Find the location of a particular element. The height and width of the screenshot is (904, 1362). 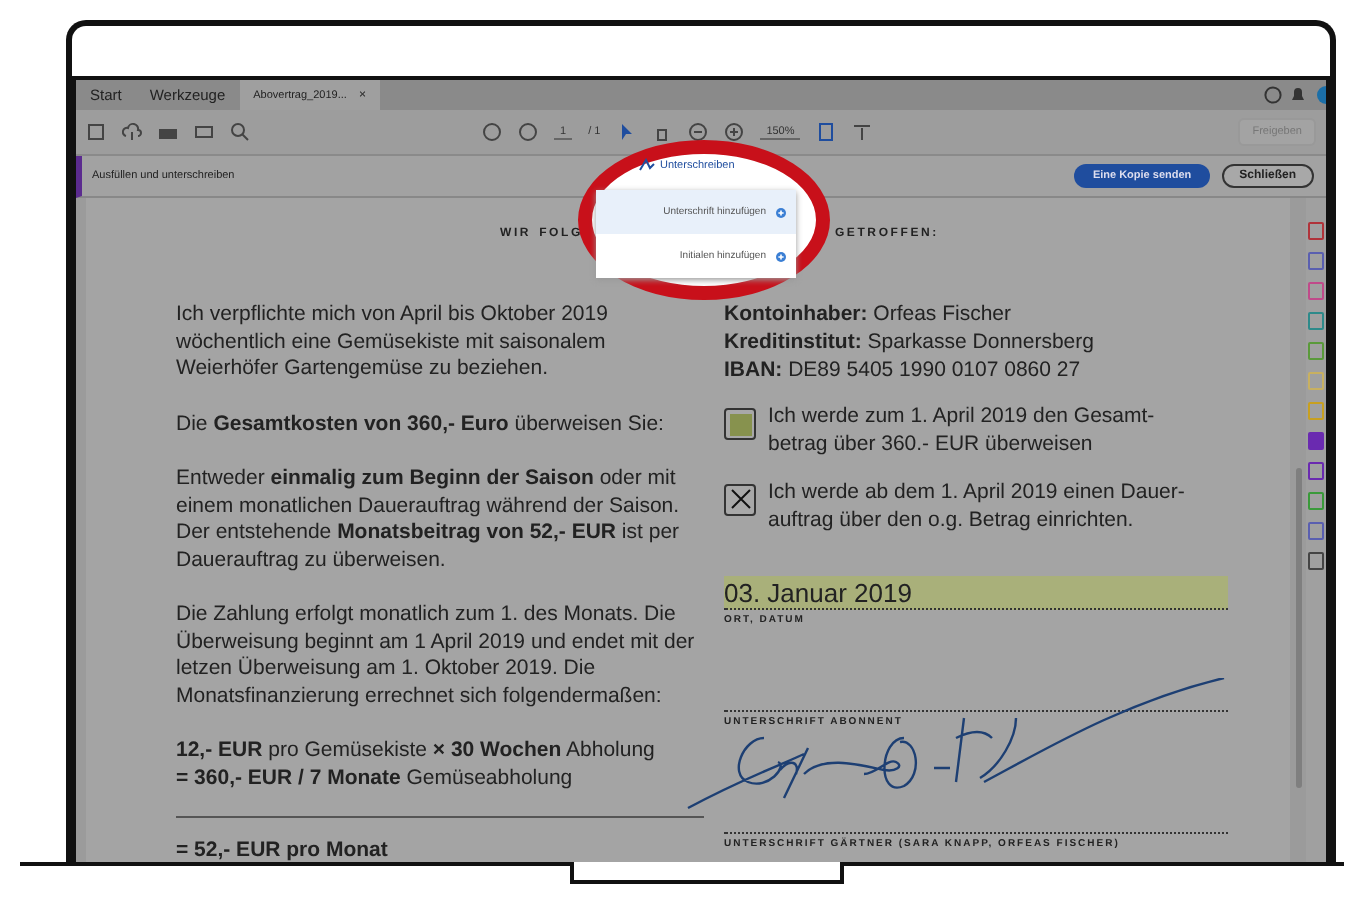

paragraph: 12,- EUR pro Gemüsekiste × 30 Wochen Abholung = 360,- EUR / 7 Monate Gemüseabholung is located at coordinates (416, 765).